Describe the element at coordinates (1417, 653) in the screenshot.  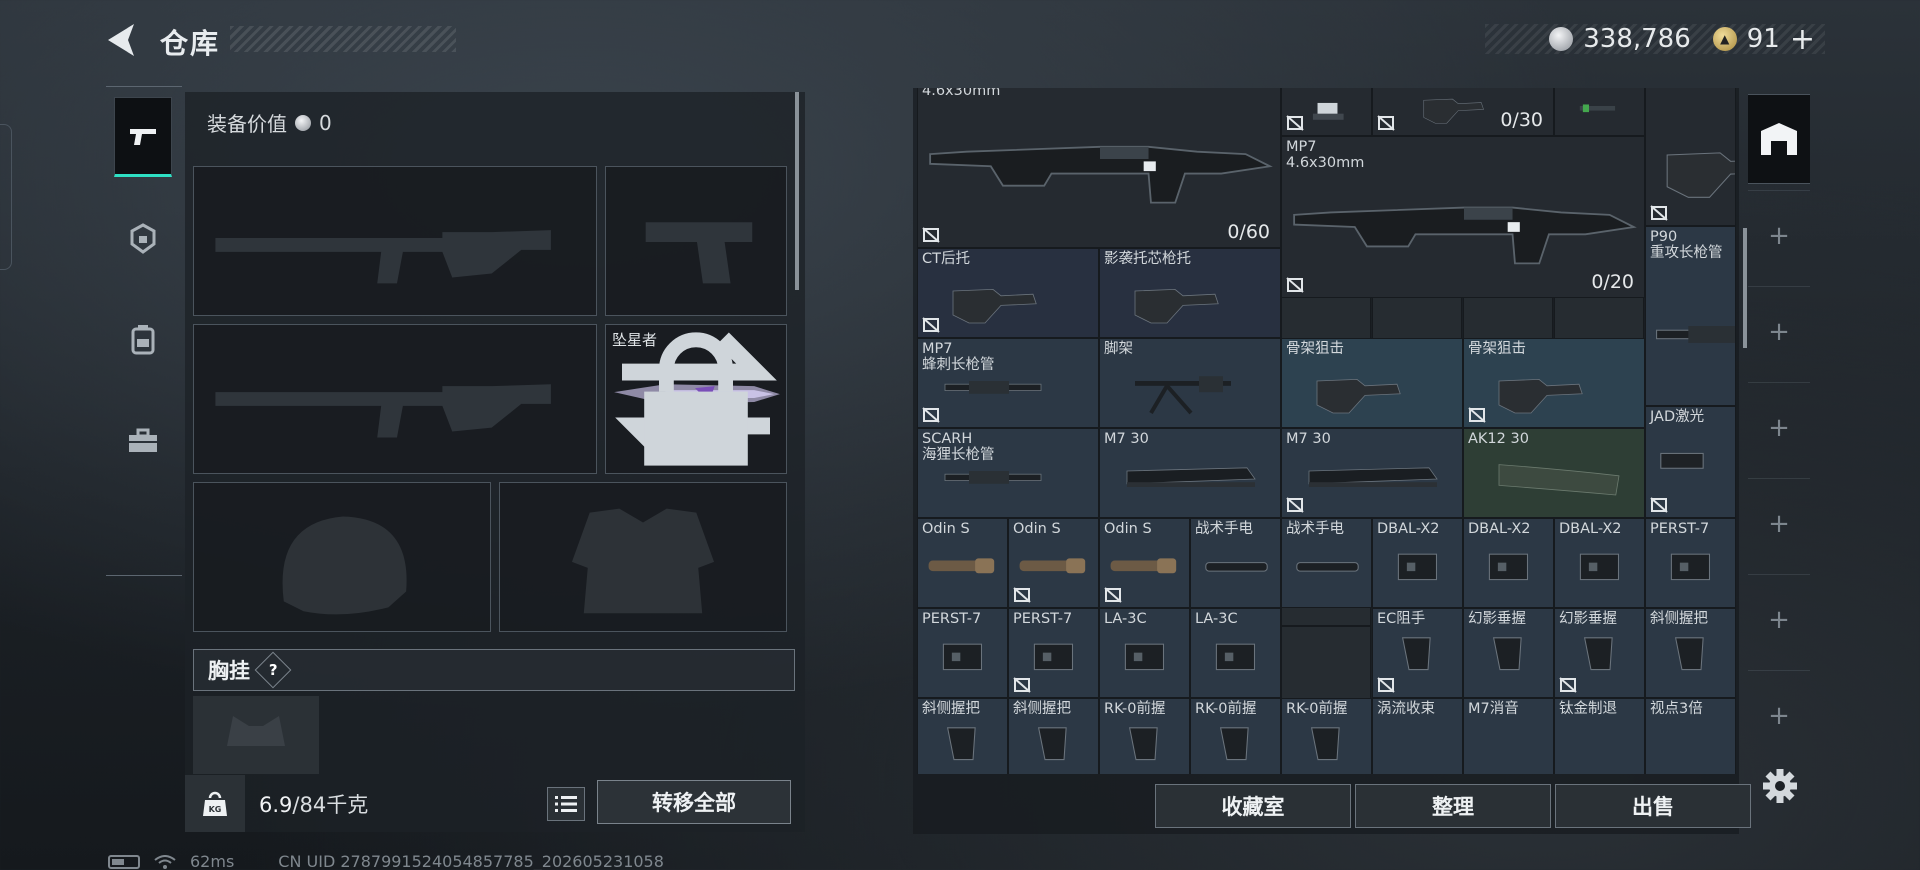
I see `storage-item: EC阻手` at that location.